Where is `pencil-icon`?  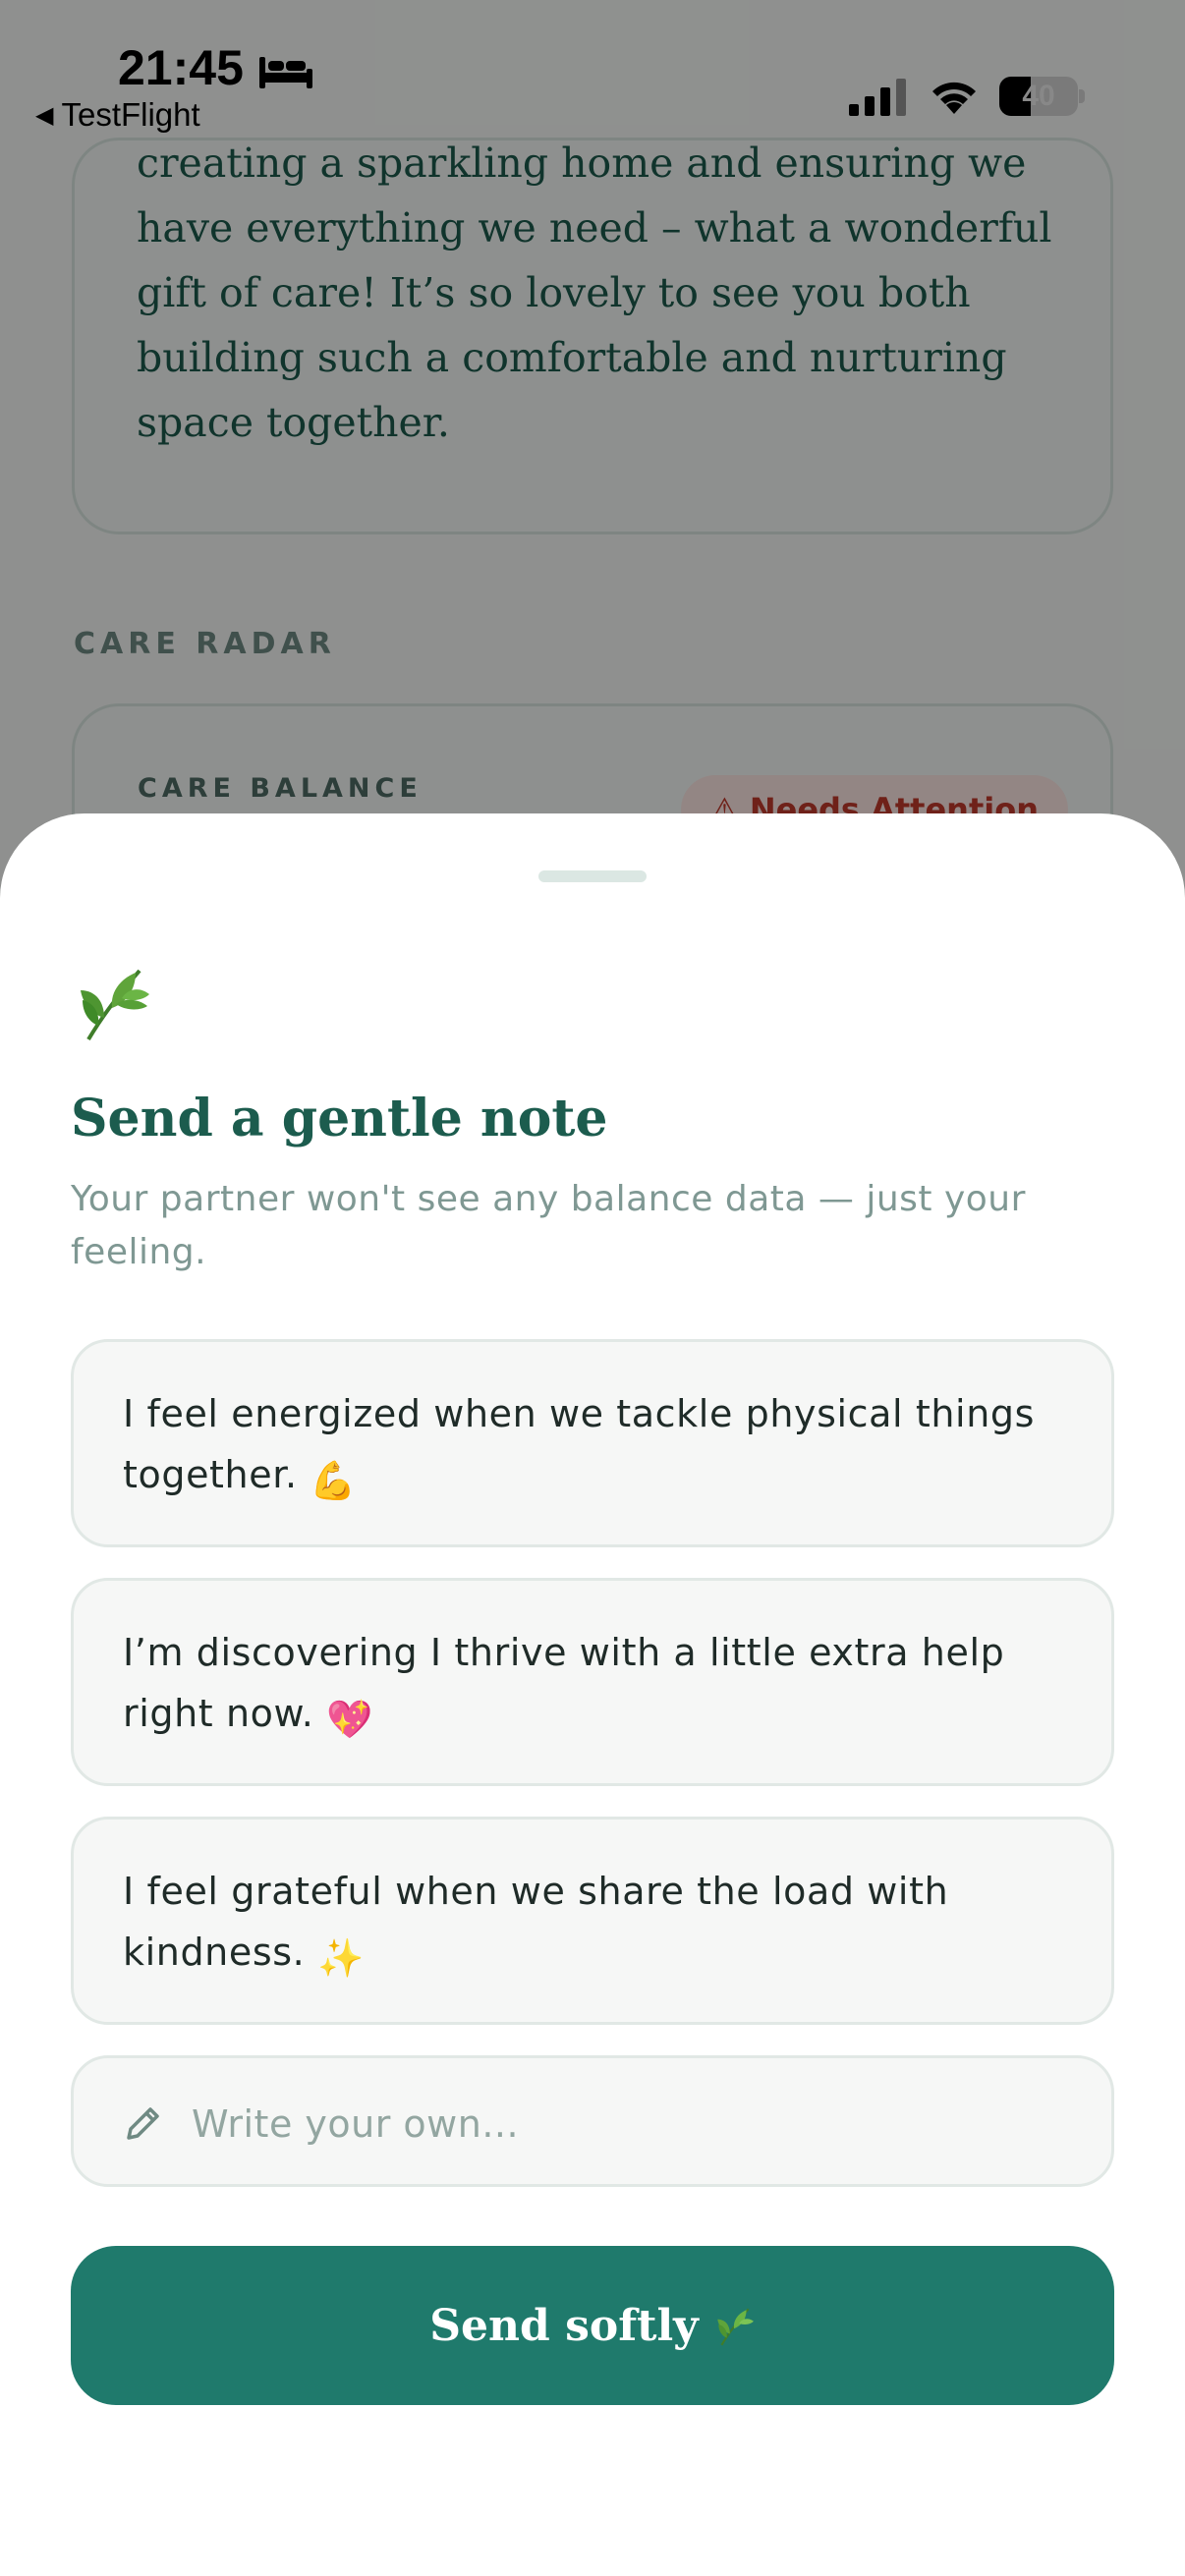
pencil-icon is located at coordinates (143, 2123).